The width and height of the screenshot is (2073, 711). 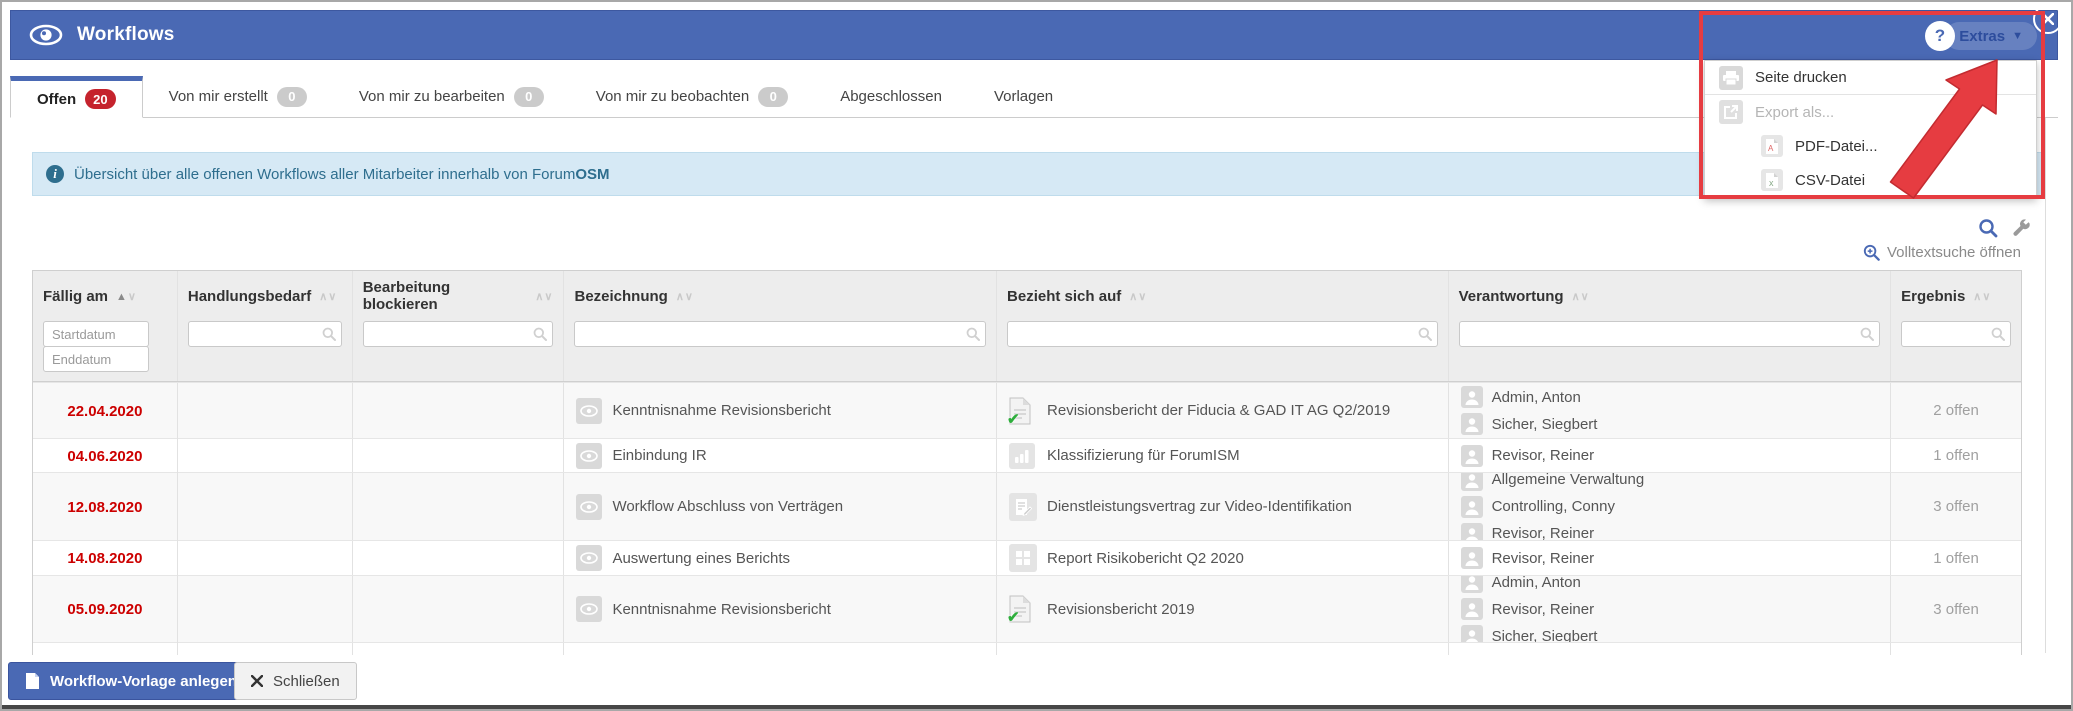 I want to click on extras-button: Extras ▼, so click(x=1991, y=36).